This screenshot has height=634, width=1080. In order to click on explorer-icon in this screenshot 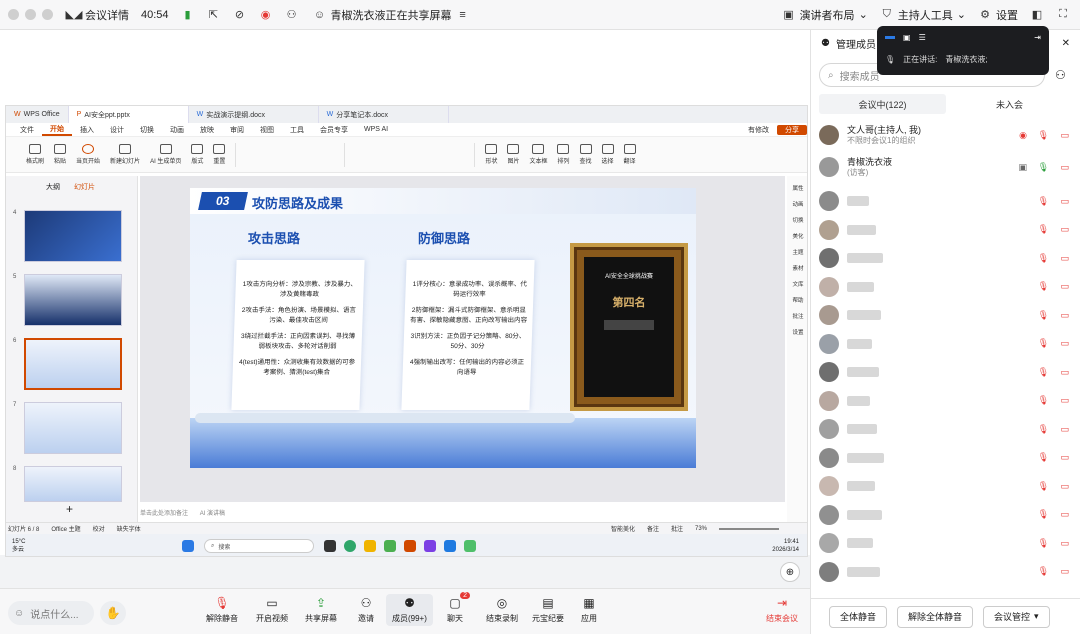, I will do `click(370, 546)`.